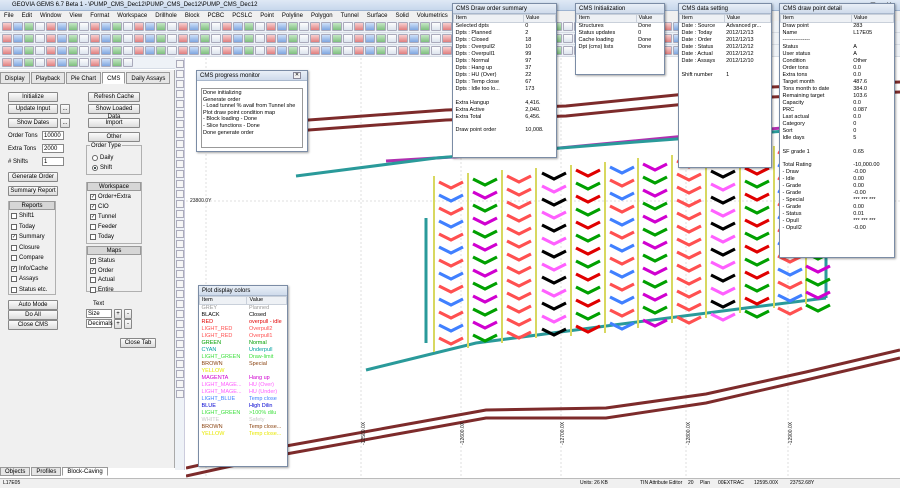  Describe the element at coordinates (725, 40) in the screenshot. I see `table-row: Date : Order 2012/12/13` at that location.